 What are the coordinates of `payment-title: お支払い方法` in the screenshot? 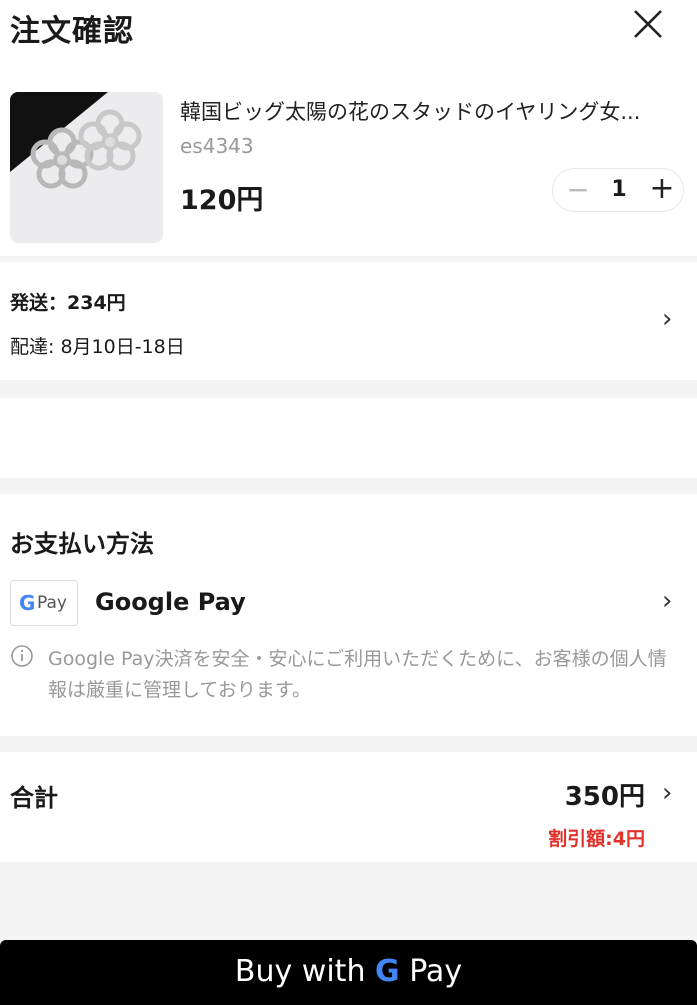 It's located at (82, 544).